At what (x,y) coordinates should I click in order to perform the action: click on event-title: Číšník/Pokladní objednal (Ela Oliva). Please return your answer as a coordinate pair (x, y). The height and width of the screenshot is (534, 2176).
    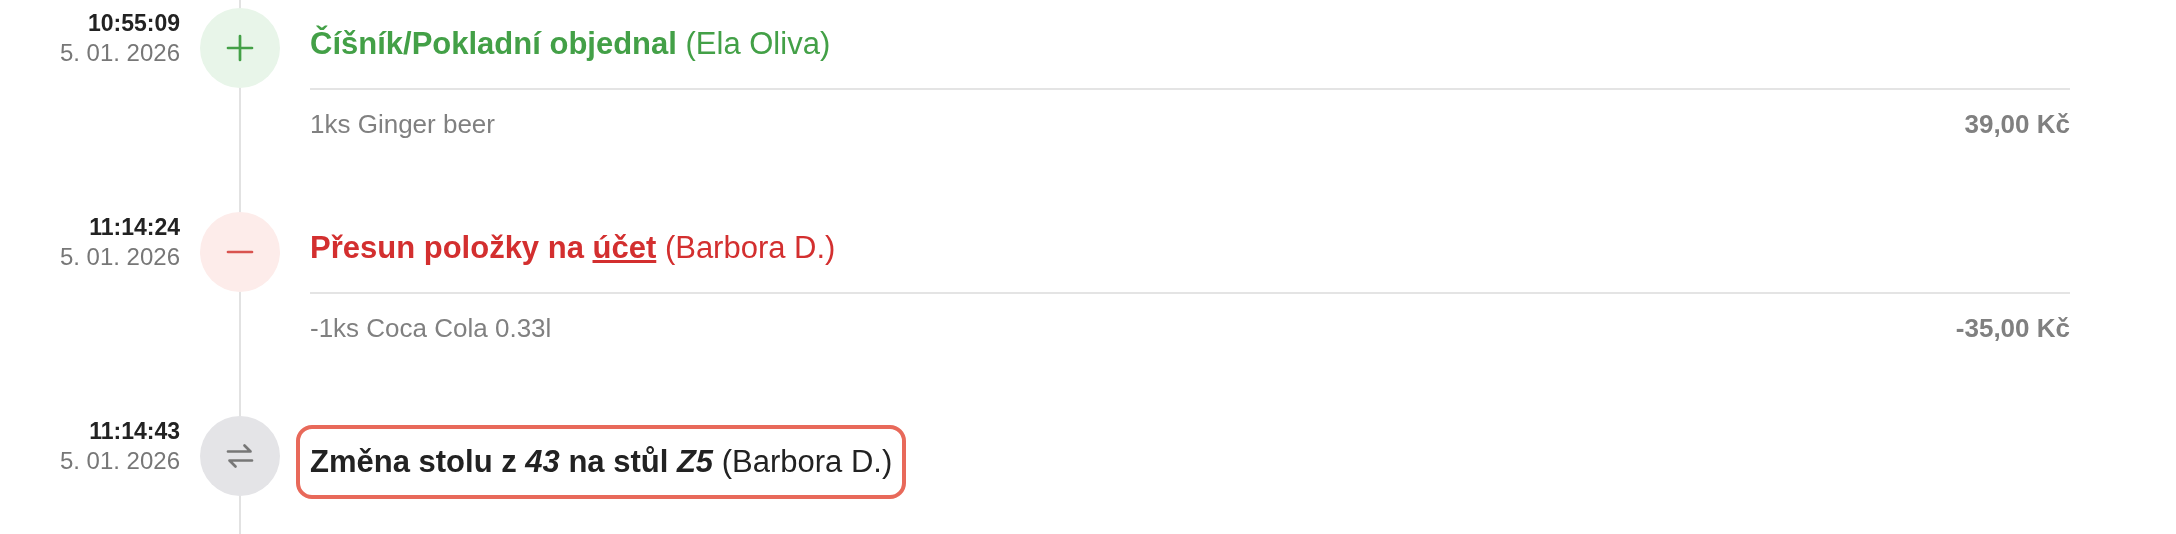
    Looking at the image, I should click on (570, 43).